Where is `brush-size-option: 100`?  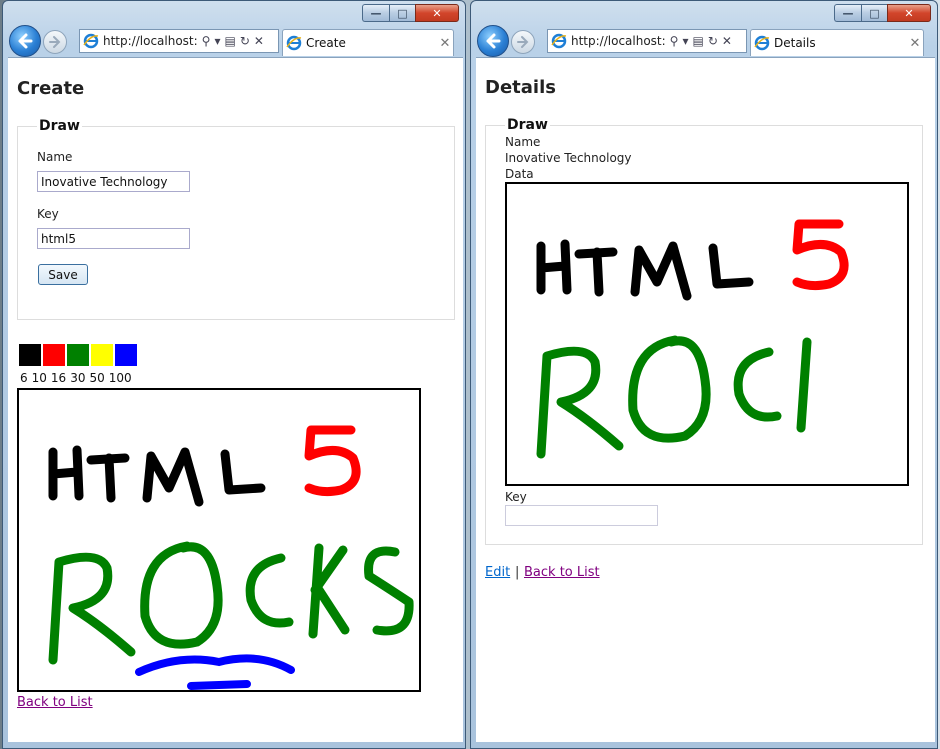
brush-size-option: 100 is located at coordinates (120, 378).